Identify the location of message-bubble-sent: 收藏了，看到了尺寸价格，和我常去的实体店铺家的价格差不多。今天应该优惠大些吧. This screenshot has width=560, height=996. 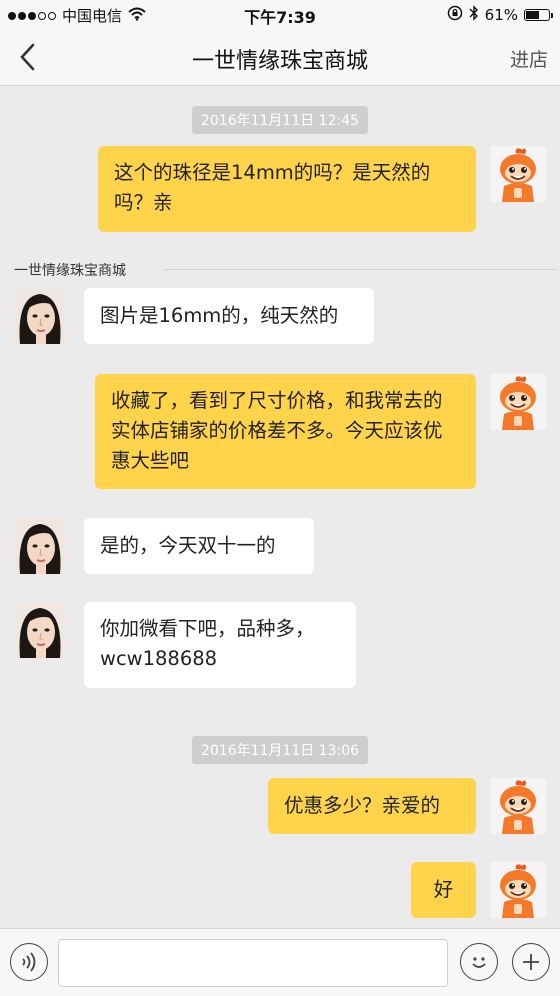
(285, 431).